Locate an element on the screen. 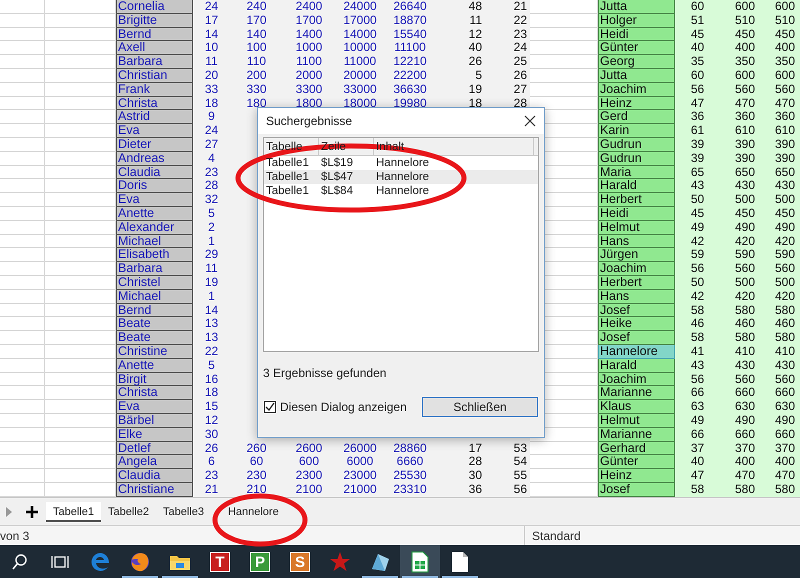 The image size is (800, 578). table-cell: 450 is located at coordinates (785, 35).